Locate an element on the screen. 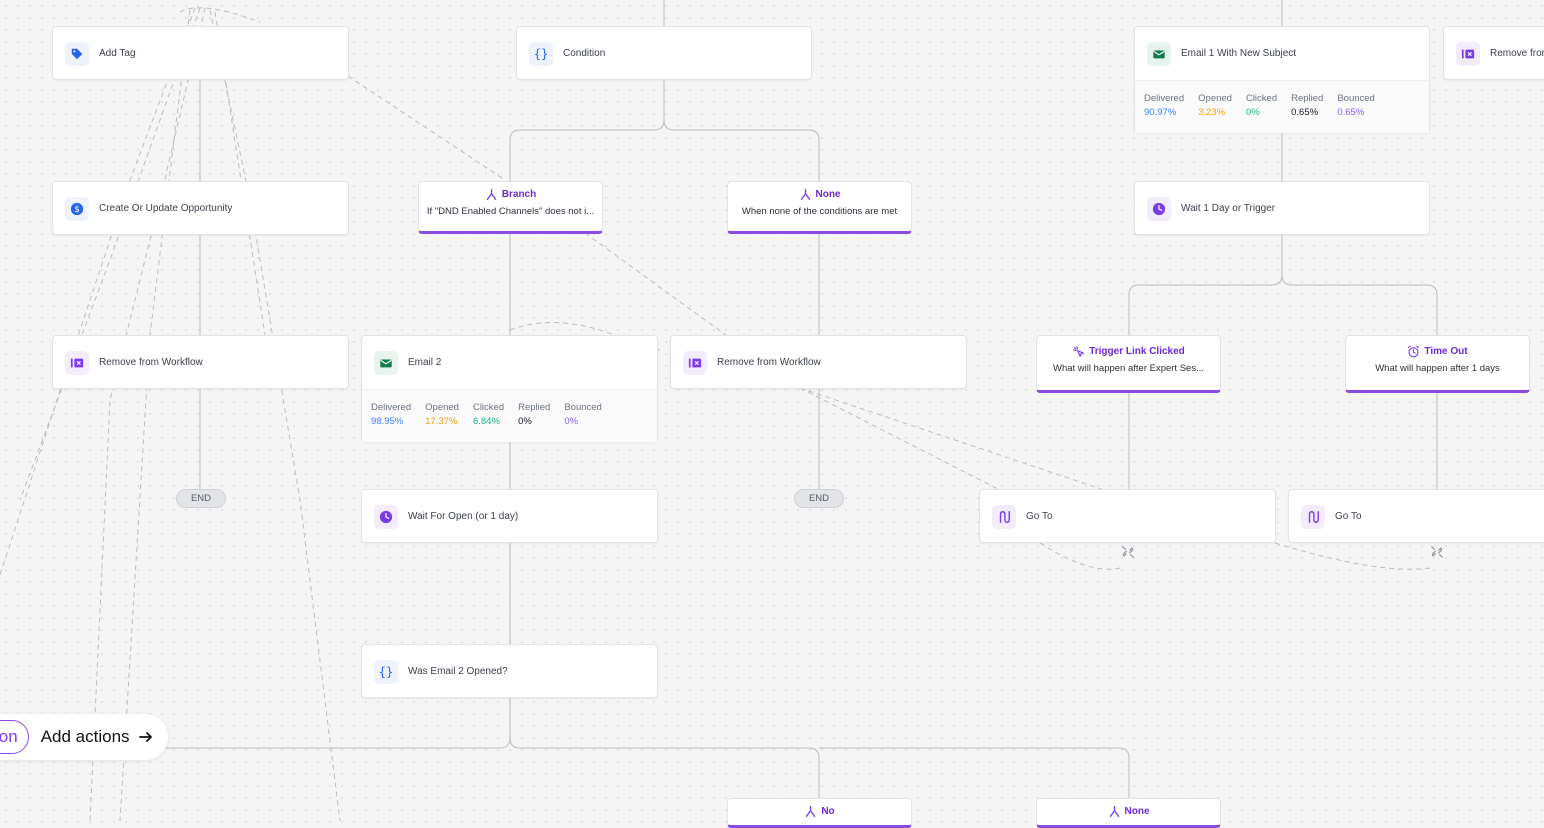 This screenshot has width=1544, height=828. branch-subtitle: What will happen after 1 days is located at coordinates (1437, 368).